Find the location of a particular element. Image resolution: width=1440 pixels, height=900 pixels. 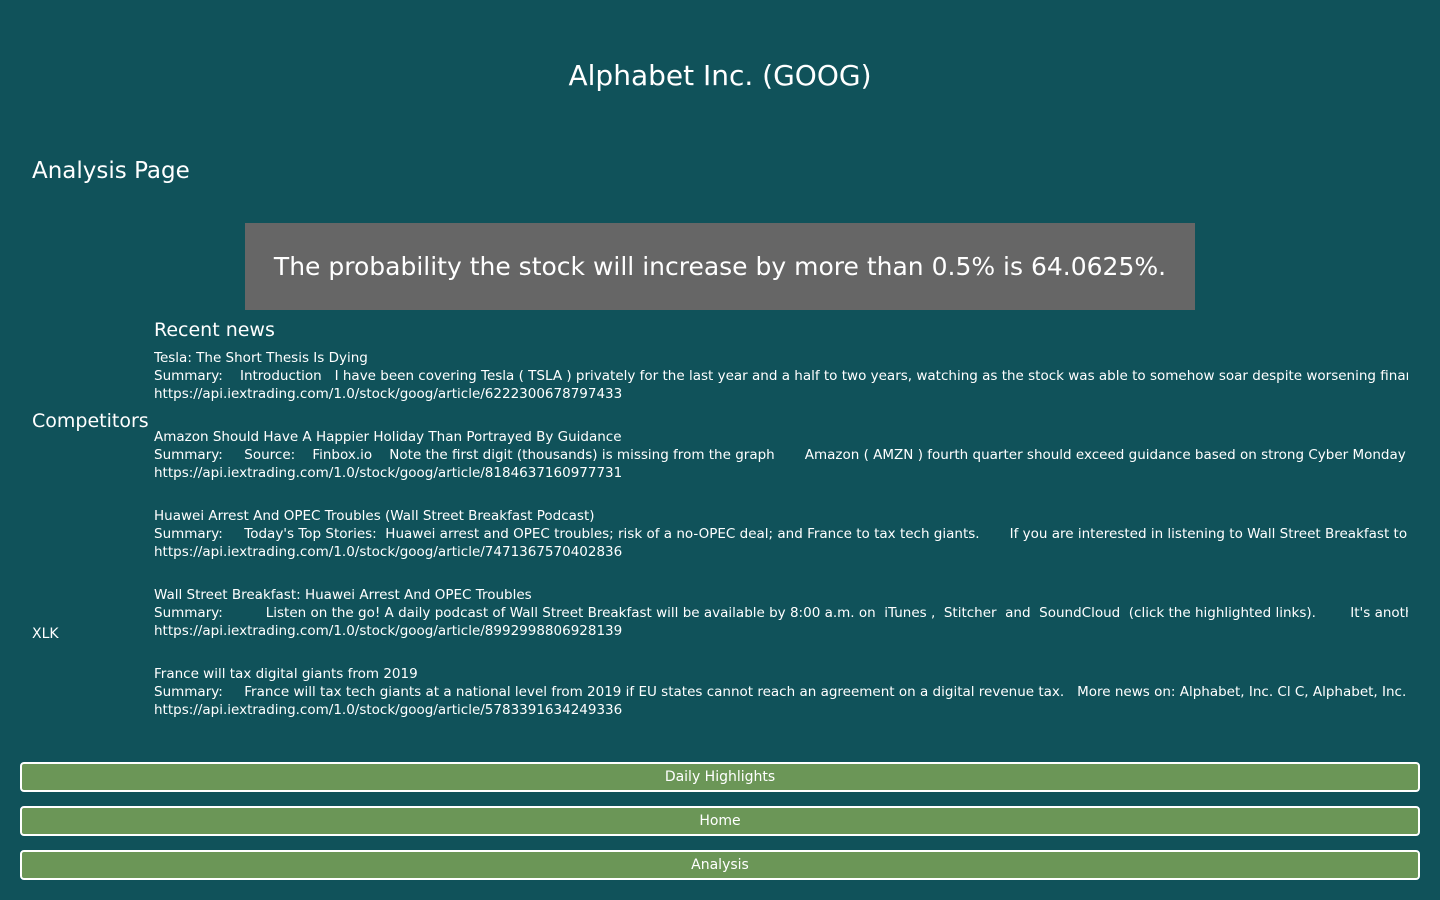

nav-buttons: Daily Highlights Home Analysis is located at coordinates (720, 828).